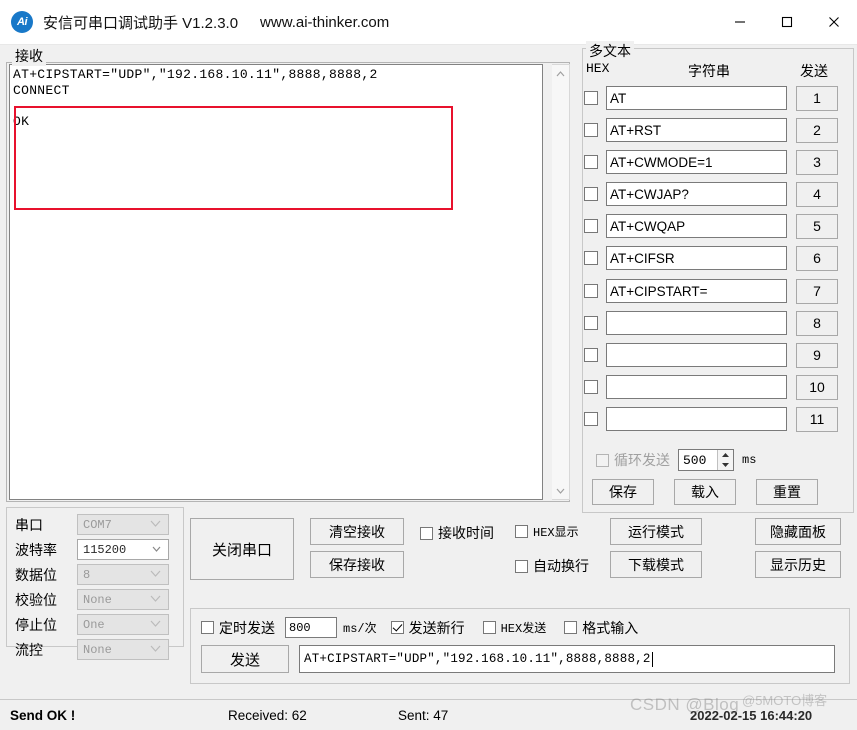 This screenshot has height=730, width=857. I want to click on hex-send-checkbox, so click(489, 627).